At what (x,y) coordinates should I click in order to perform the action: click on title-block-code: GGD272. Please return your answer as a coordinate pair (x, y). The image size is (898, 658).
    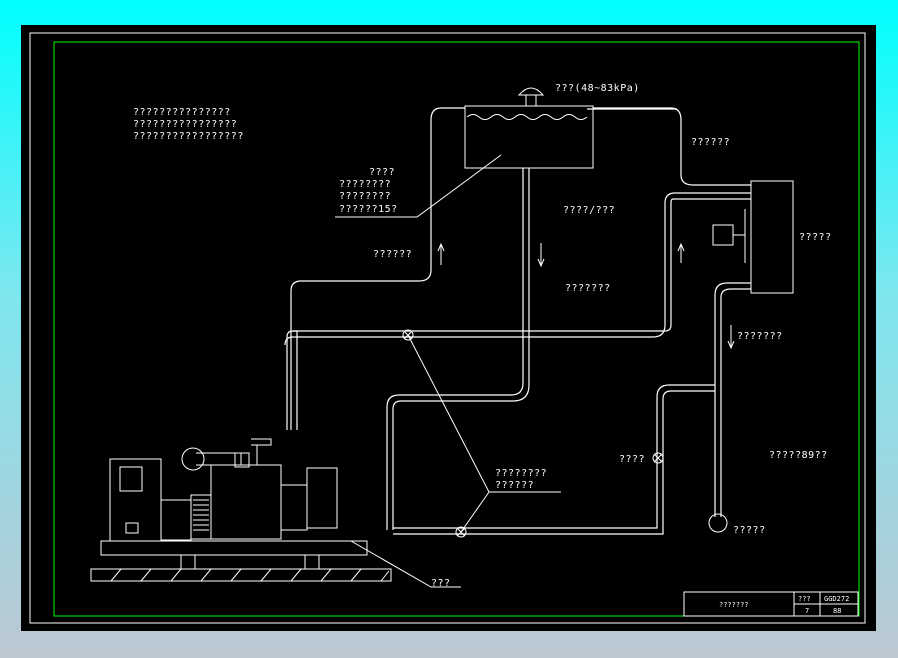
    Looking at the image, I should click on (836, 599).